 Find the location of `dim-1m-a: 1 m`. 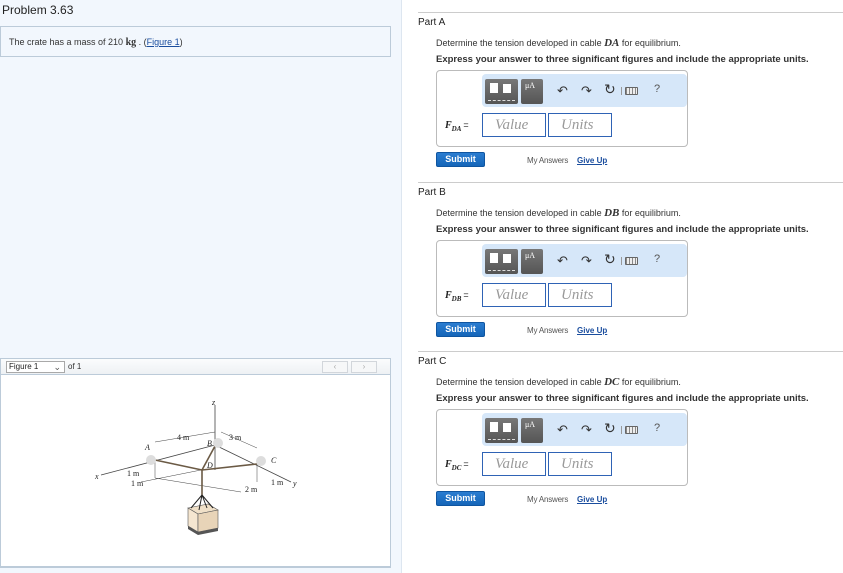

dim-1m-a: 1 m is located at coordinates (133, 473).